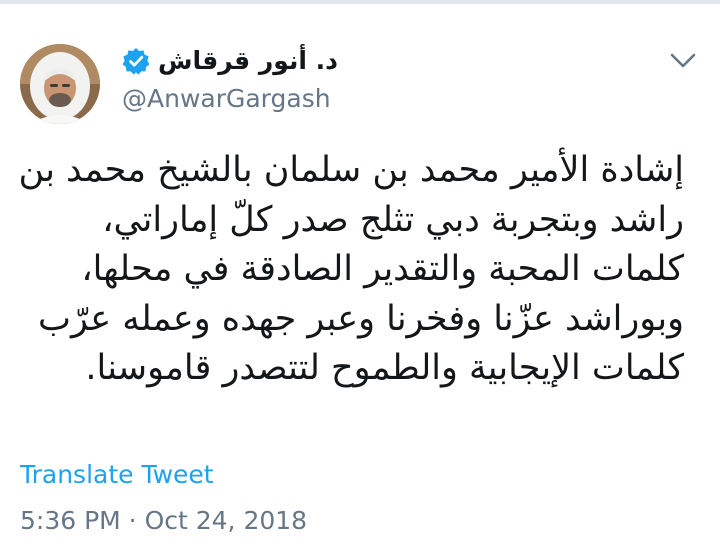 The image size is (720, 555). I want to click on author-display-name: د. أنور قرقاش, so click(248, 60).